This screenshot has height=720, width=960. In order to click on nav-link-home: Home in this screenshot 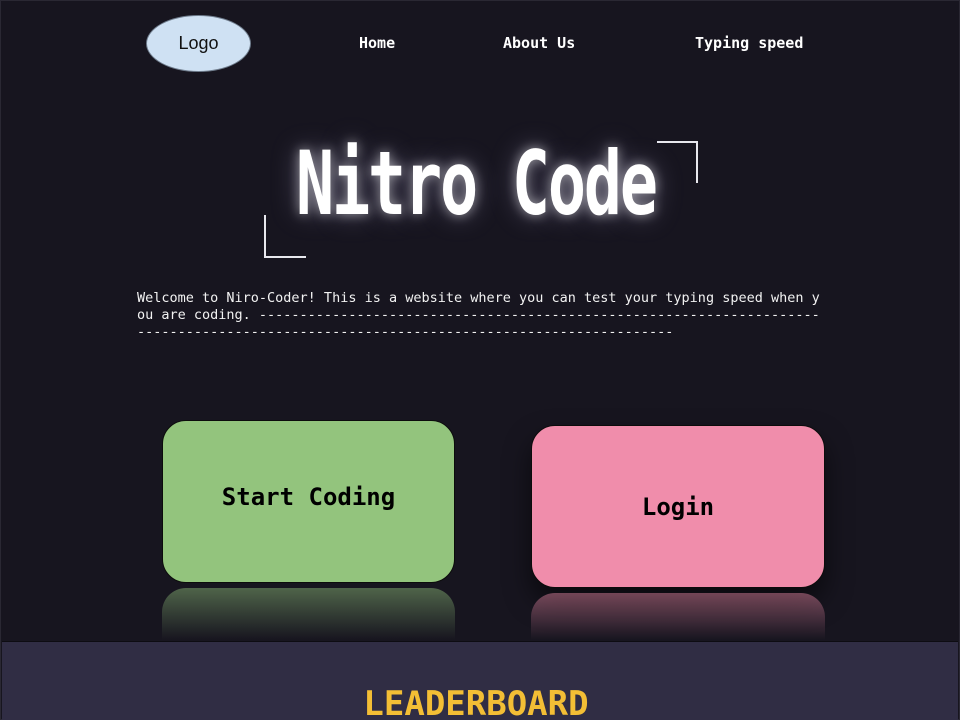, I will do `click(377, 43)`.